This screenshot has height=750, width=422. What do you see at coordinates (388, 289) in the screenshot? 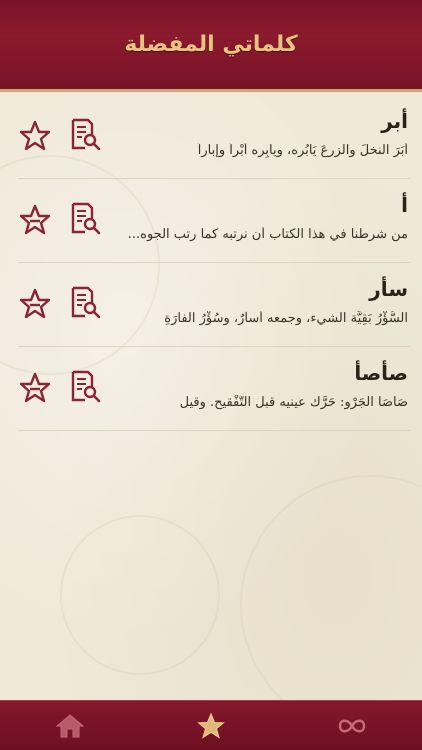
I see `entry-word: سأر` at bounding box center [388, 289].